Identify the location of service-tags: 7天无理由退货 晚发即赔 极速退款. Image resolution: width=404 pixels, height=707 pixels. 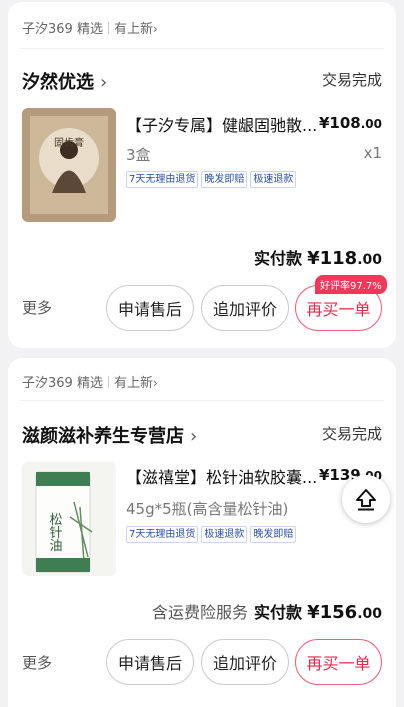
(211, 179).